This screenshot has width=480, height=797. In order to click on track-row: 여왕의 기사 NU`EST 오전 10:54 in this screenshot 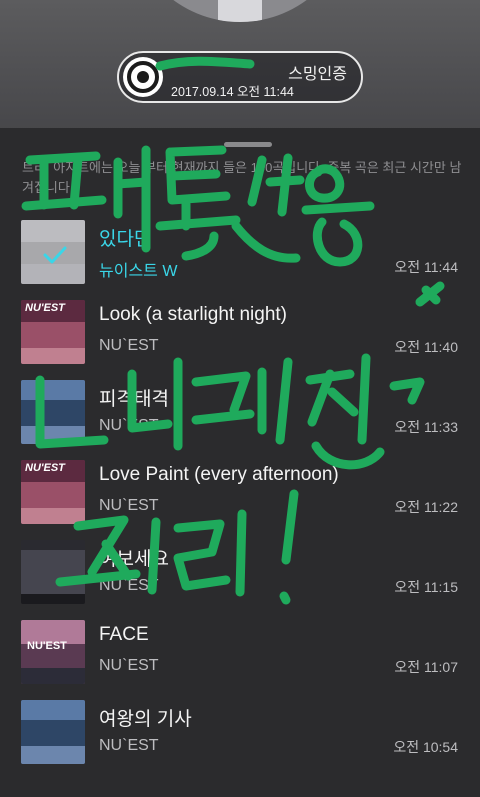, I will do `click(240, 734)`.